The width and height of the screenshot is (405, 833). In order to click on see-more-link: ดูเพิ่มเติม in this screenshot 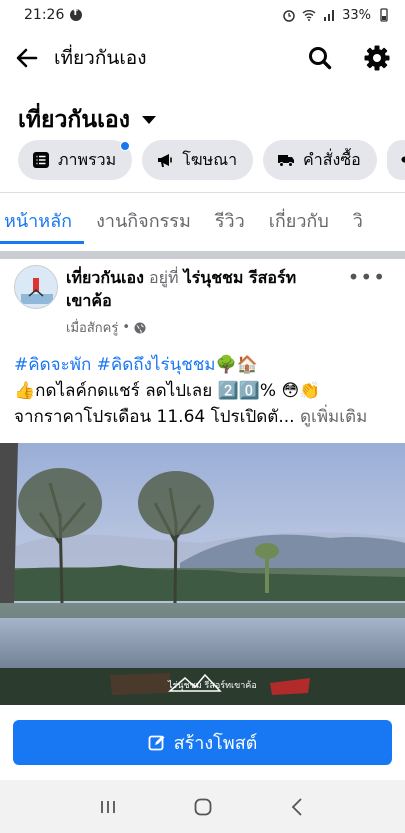, I will do `click(333, 417)`.